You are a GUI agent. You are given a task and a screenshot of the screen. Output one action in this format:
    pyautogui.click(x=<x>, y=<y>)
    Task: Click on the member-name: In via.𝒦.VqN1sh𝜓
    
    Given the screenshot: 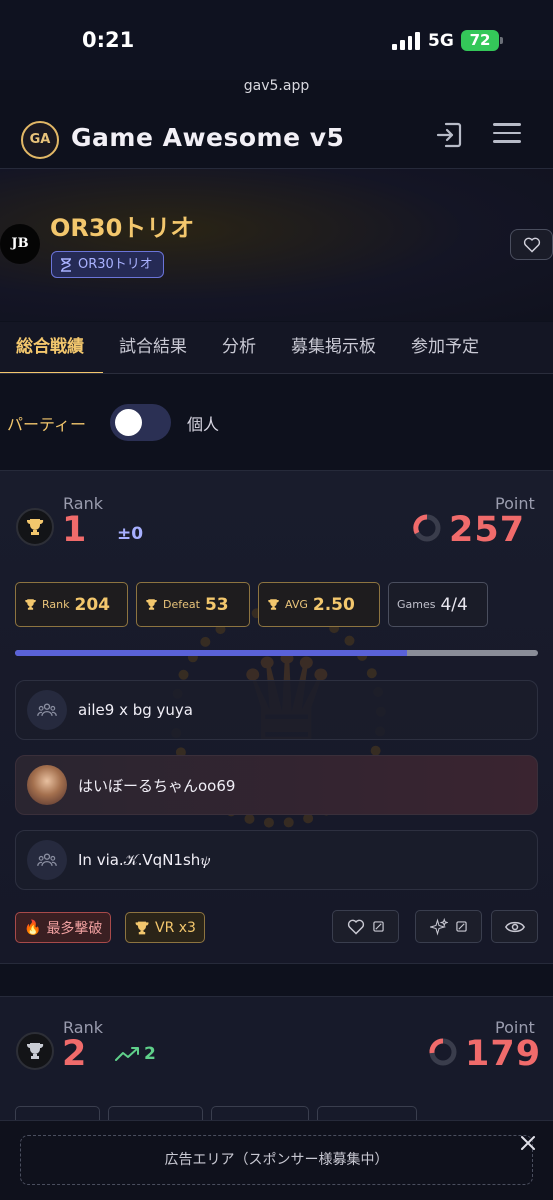 What is the action you would take?
    pyautogui.click(x=144, y=860)
    